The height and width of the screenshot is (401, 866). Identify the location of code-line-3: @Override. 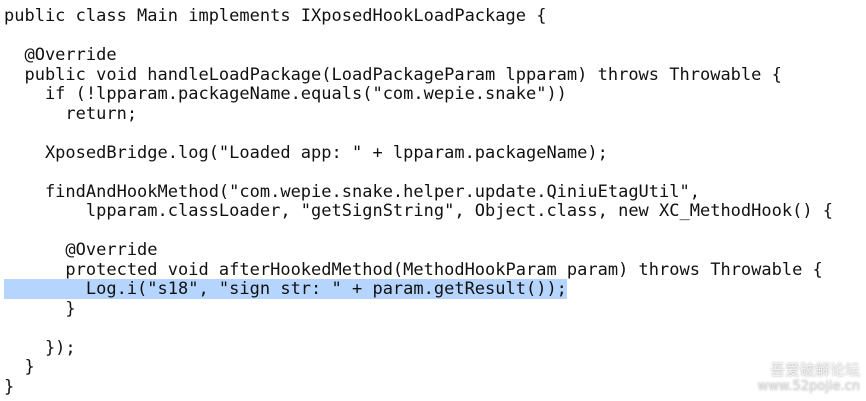
(60, 55).